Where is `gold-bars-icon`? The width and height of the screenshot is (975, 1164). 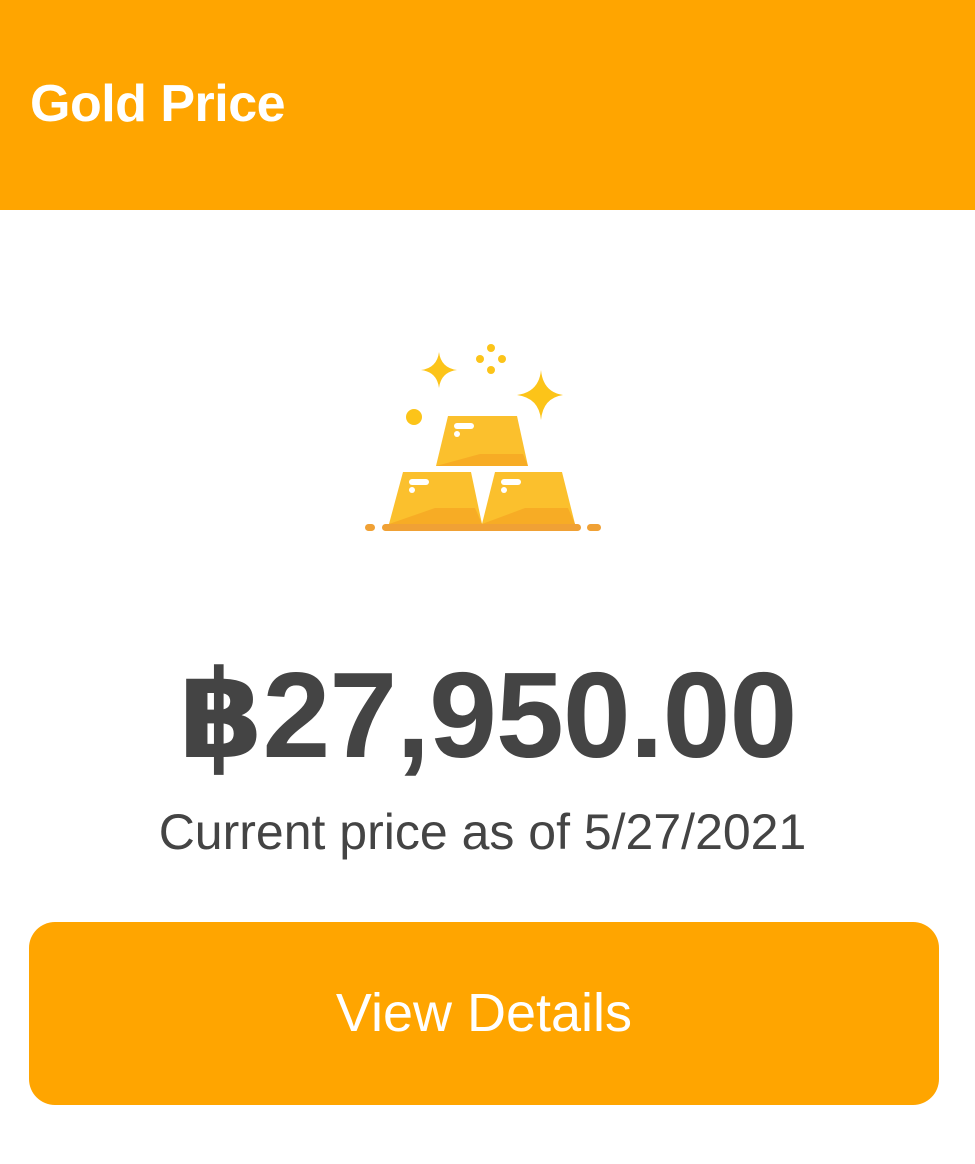 gold-bars-icon is located at coordinates (485, 437).